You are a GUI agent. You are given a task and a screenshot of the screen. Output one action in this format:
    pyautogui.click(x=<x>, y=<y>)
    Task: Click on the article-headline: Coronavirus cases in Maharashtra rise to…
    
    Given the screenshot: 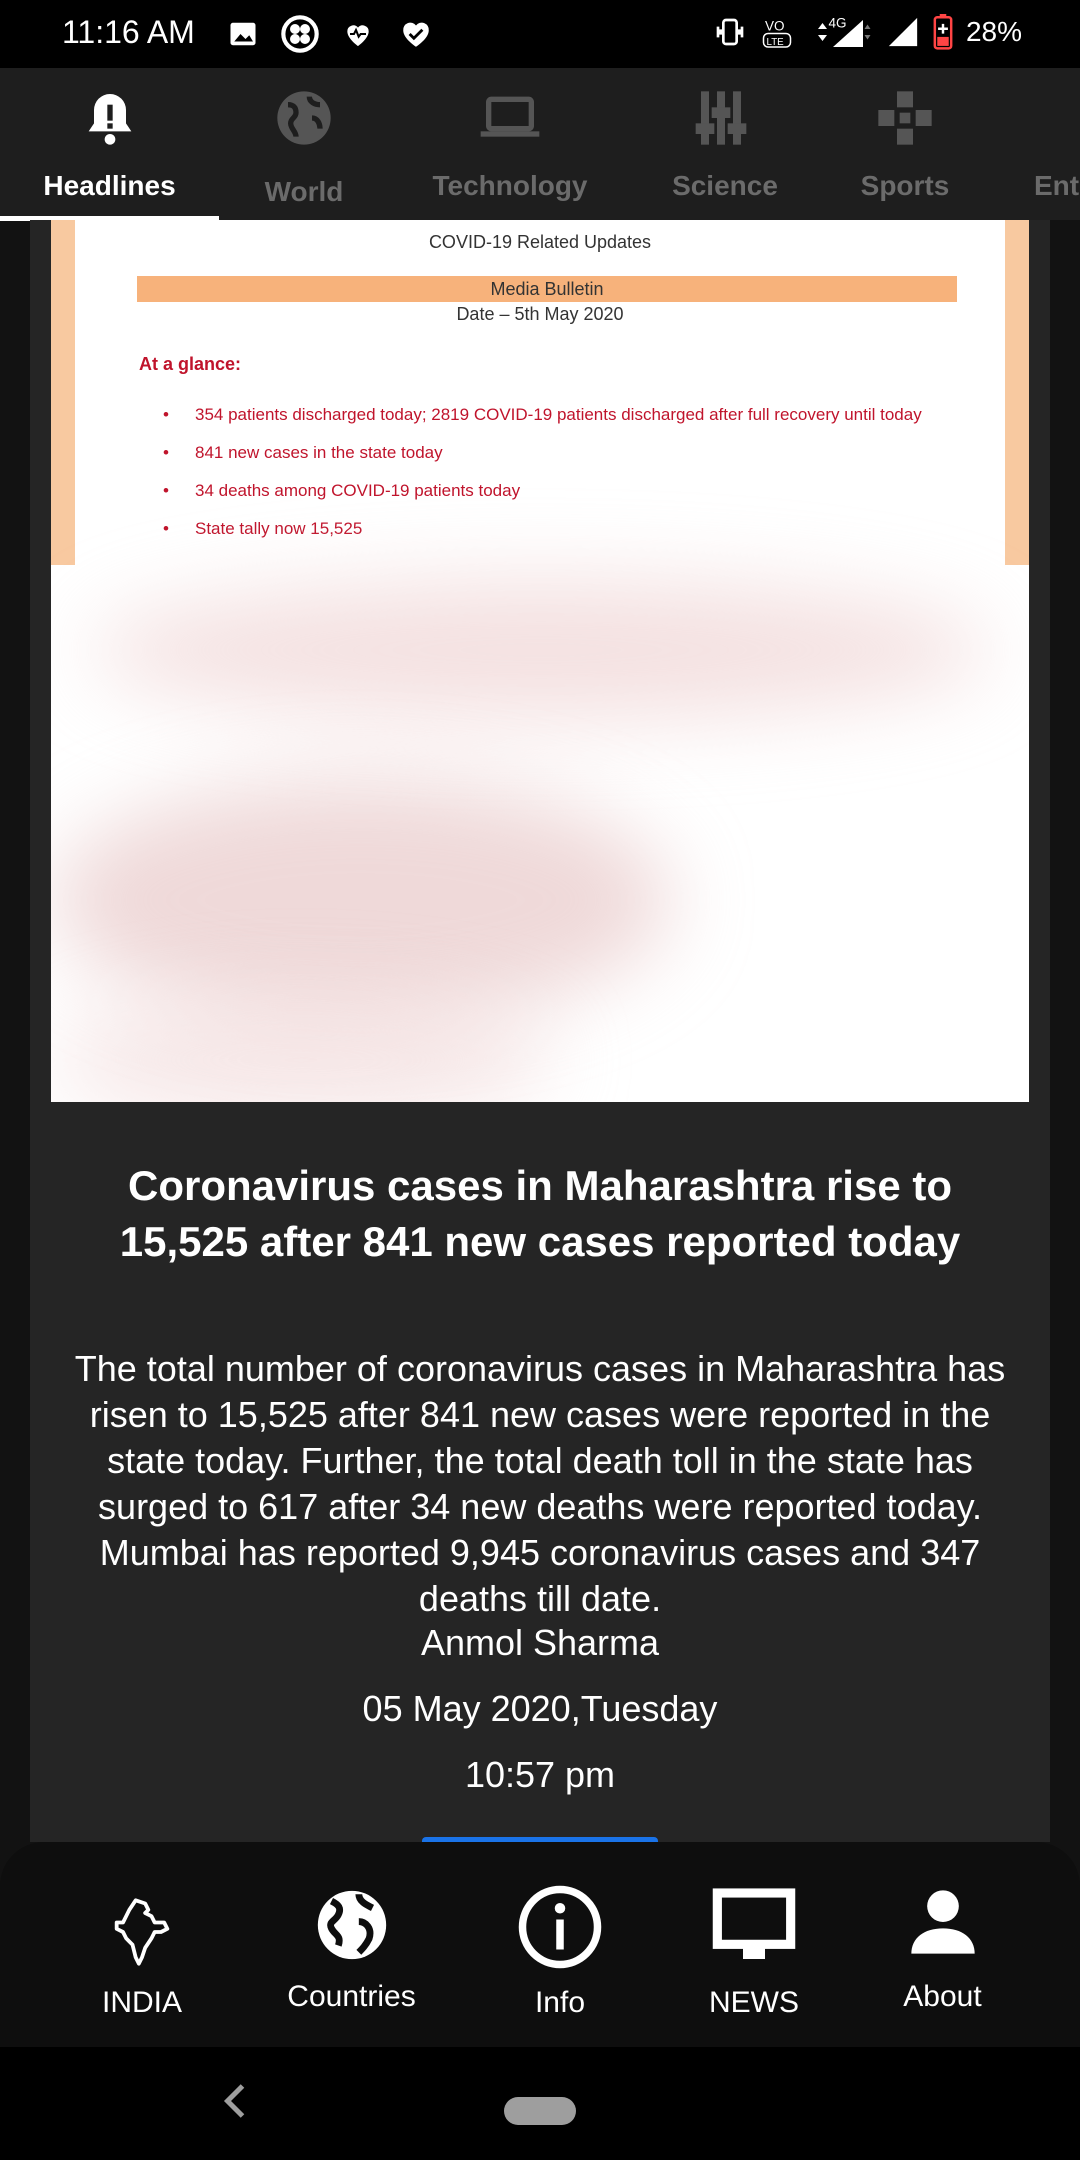 What is the action you would take?
    pyautogui.click(x=540, y=1213)
    